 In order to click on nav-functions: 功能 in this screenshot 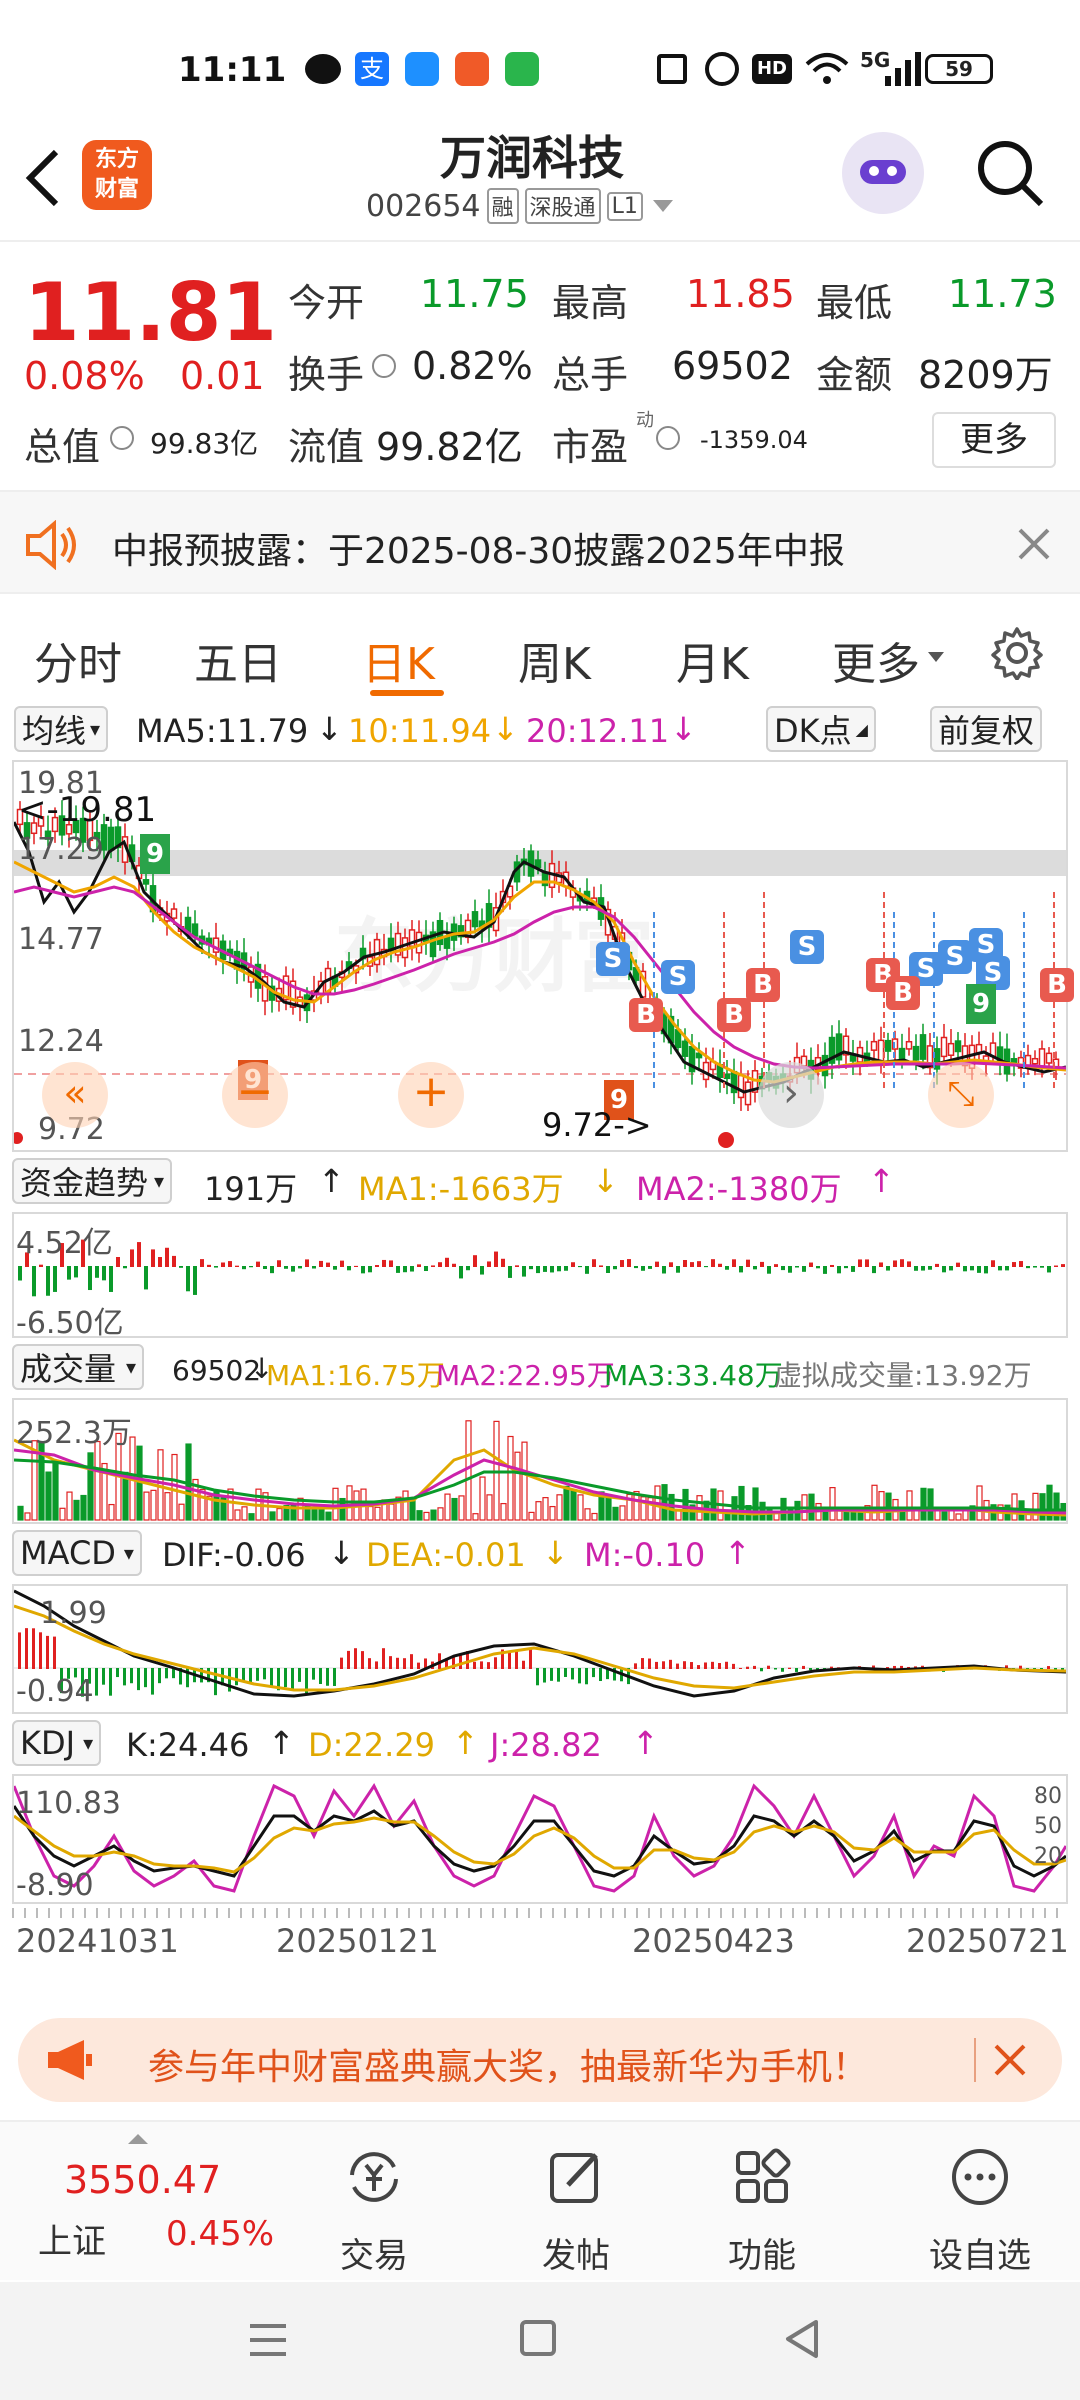, I will do `click(762, 2209)`.